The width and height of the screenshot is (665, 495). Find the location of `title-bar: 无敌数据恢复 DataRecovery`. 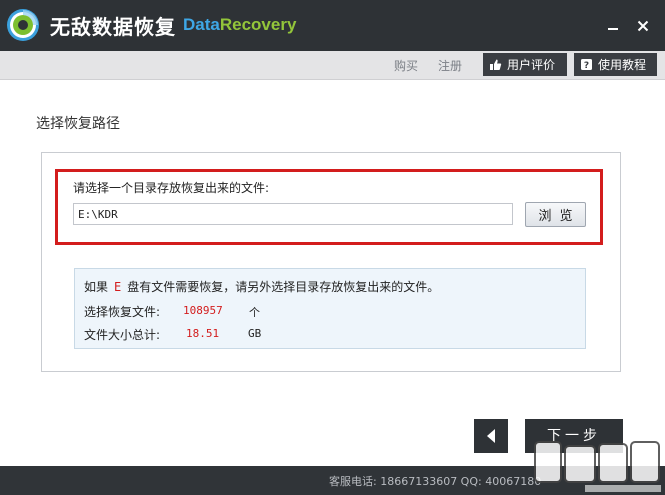

title-bar: 无敌数据恢复 DataRecovery is located at coordinates (332, 25).